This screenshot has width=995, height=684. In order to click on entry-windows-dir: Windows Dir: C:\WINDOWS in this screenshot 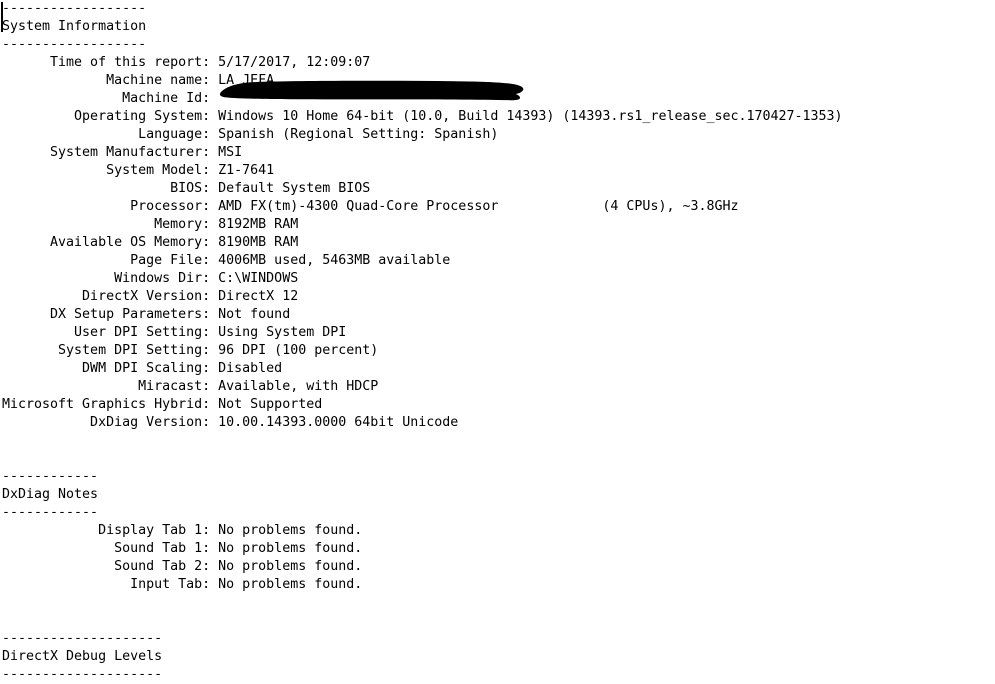, I will do `click(206, 278)`.